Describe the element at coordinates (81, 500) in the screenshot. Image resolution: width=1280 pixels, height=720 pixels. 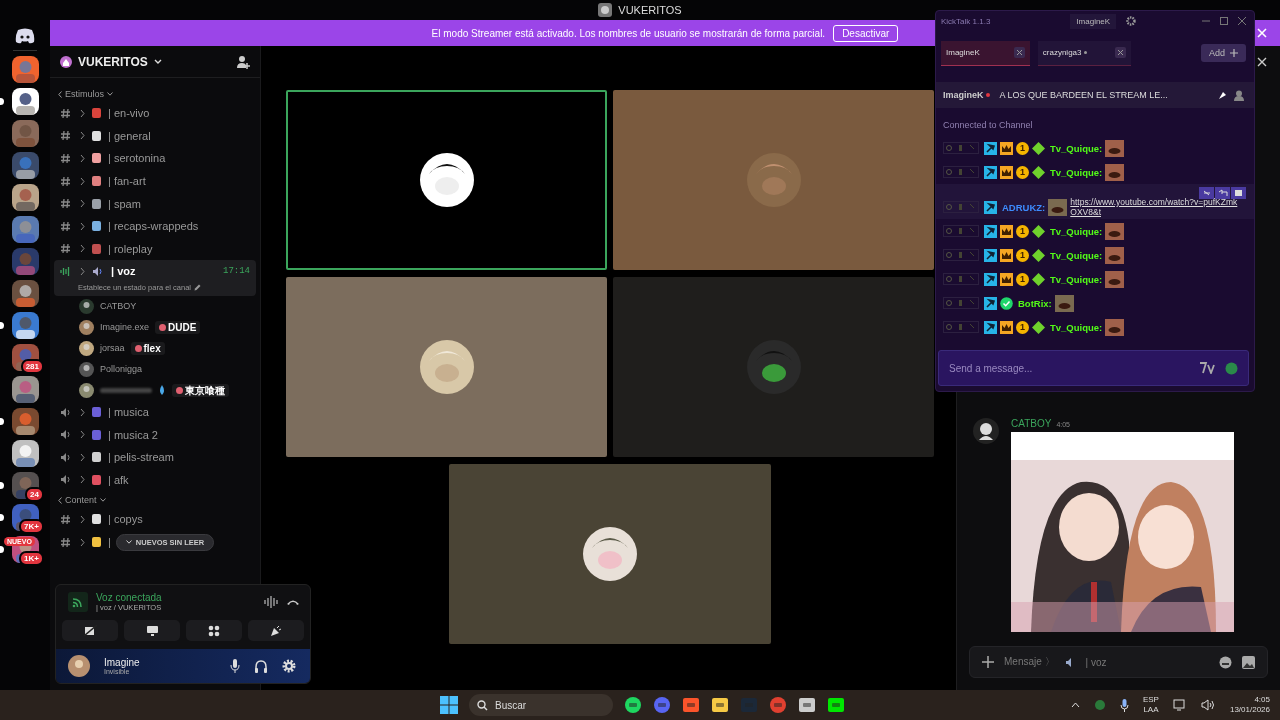
I see `category-header: Content` at that location.